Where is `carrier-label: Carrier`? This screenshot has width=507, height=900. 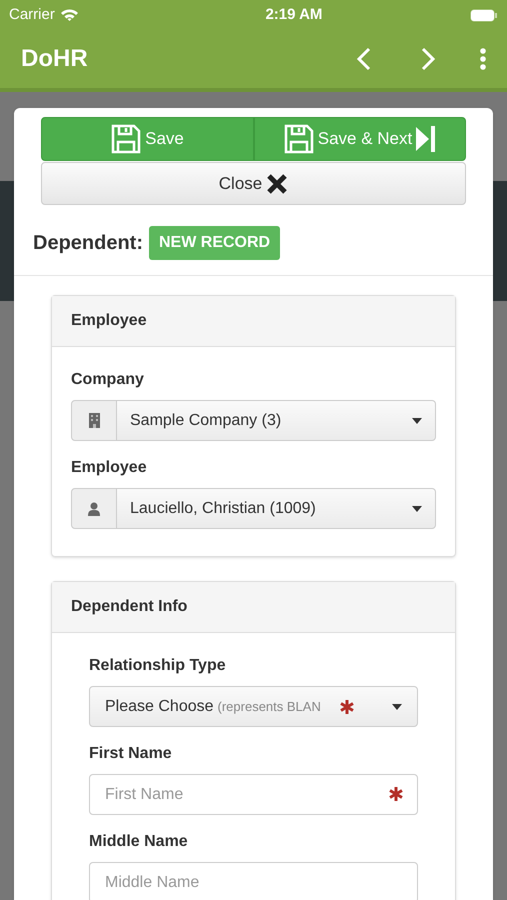 carrier-label: Carrier is located at coordinates (32, 14).